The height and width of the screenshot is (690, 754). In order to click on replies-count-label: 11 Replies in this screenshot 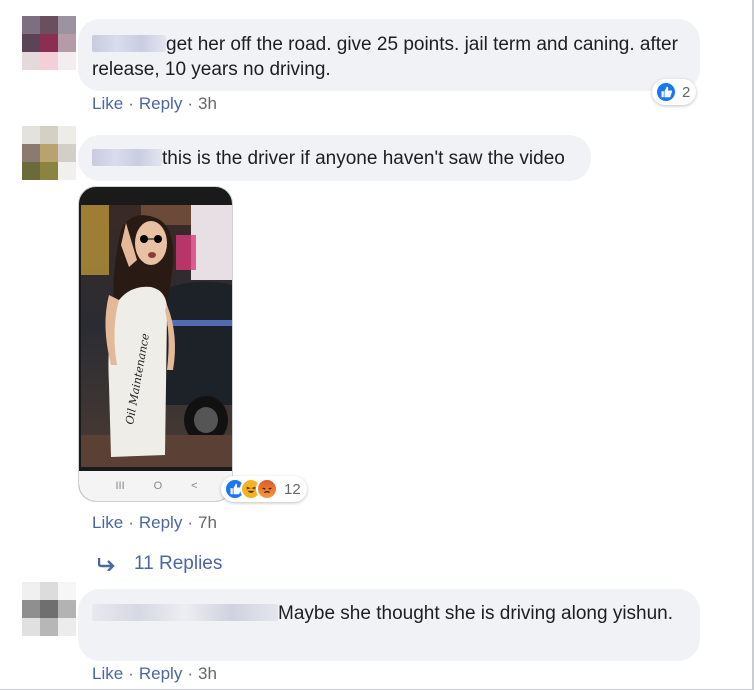, I will do `click(178, 564)`.